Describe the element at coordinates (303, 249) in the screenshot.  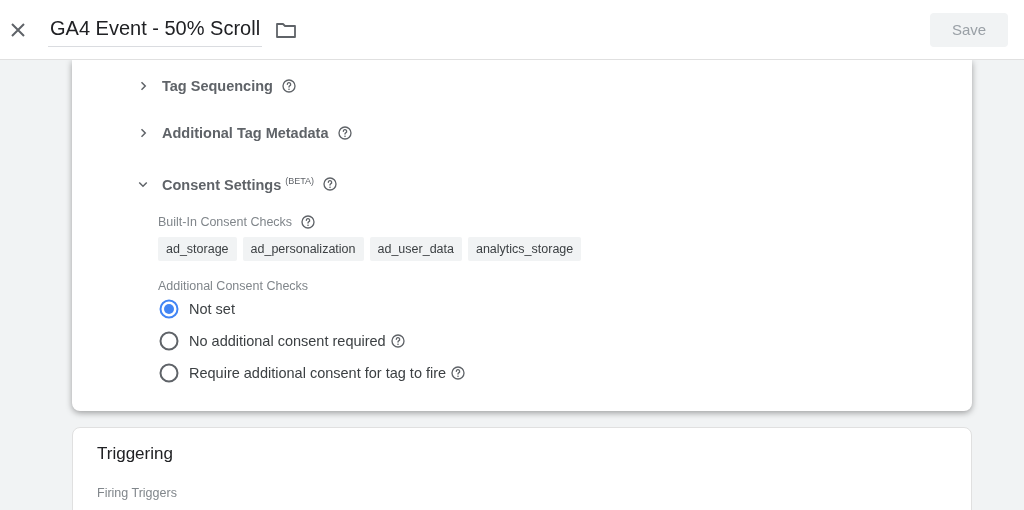
I see `consent-chip: ad_personalization` at that location.